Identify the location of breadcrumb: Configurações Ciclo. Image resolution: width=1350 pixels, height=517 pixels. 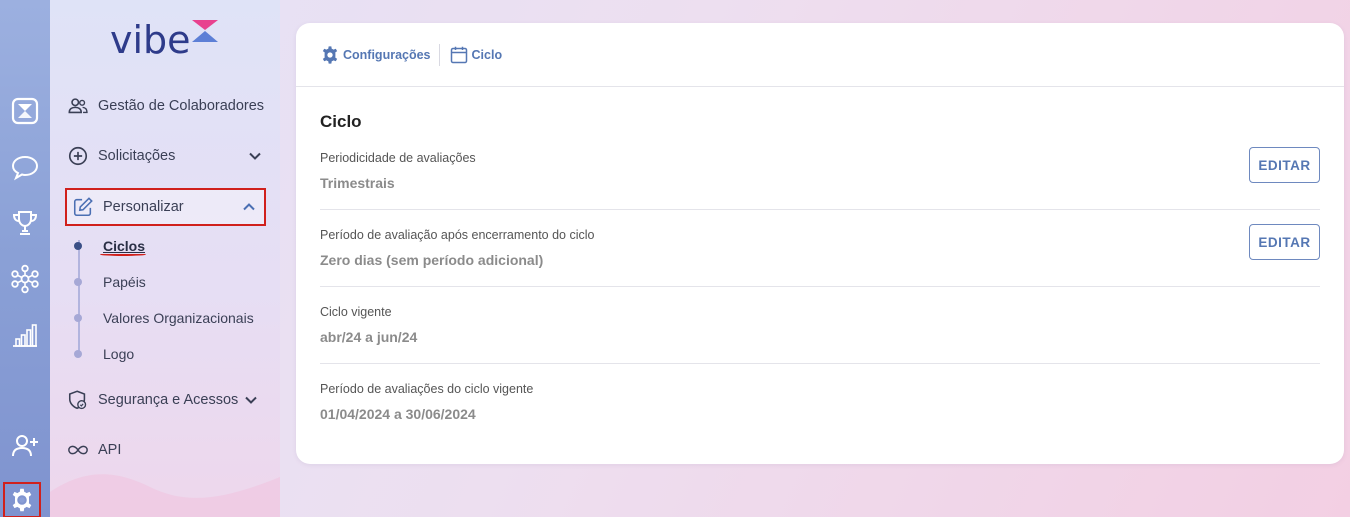
(411, 55).